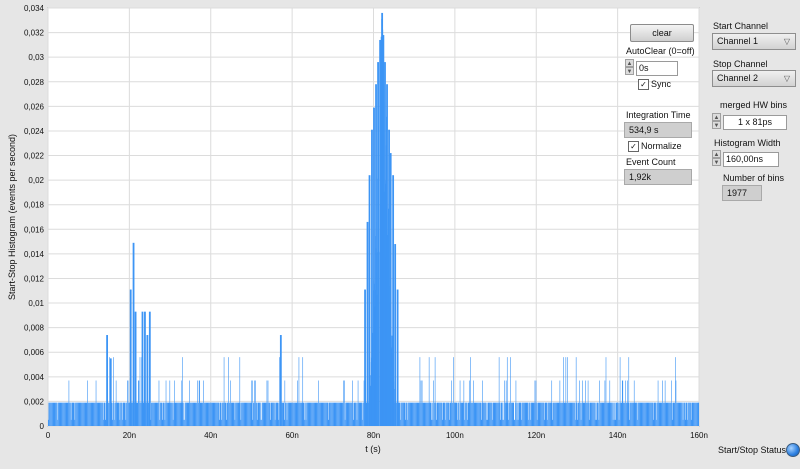 The height and width of the screenshot is (469, 800). What do you see at coordinates (662, 33) in the screenshot?
I see `clear-button: clear` at bounding box center [662, 33].